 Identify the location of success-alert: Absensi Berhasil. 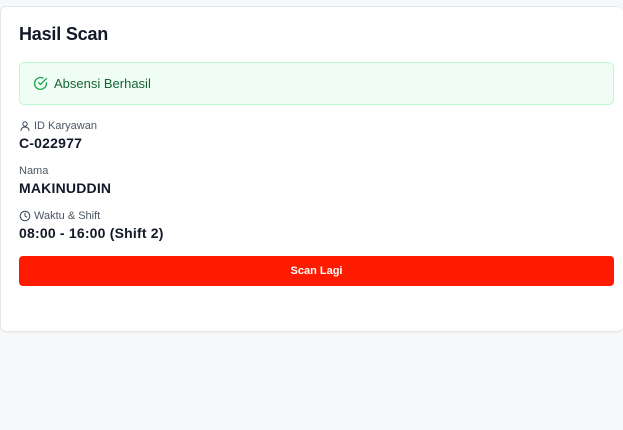
(316, 83).